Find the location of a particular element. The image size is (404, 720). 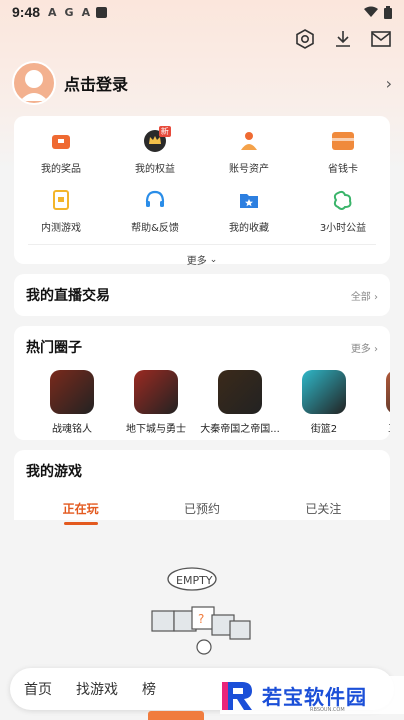

wifi-icon is located at coordinates (371, 11).